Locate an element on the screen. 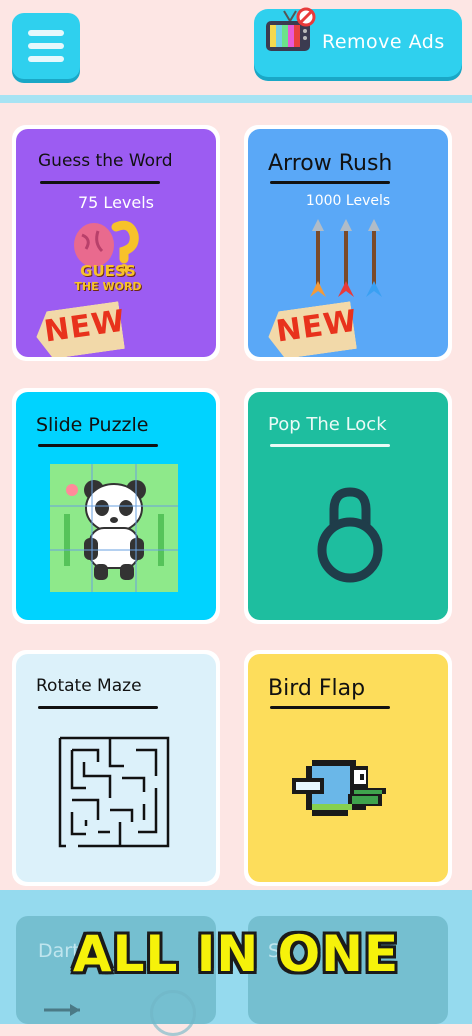 This screenshot has height=1036, width=472. game-card-arrow-rush: Arrow Rush 1000 Levels NEW is located at coordinates (348, 243).